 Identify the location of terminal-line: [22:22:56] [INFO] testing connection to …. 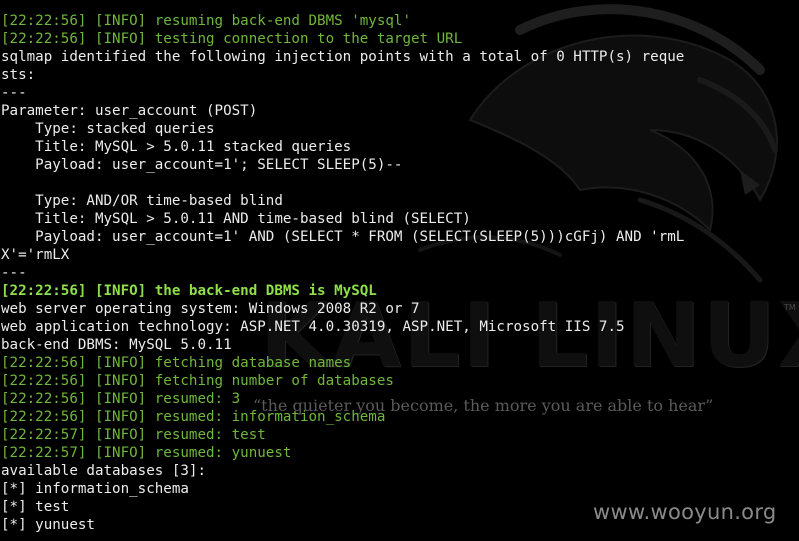
(232, 39).